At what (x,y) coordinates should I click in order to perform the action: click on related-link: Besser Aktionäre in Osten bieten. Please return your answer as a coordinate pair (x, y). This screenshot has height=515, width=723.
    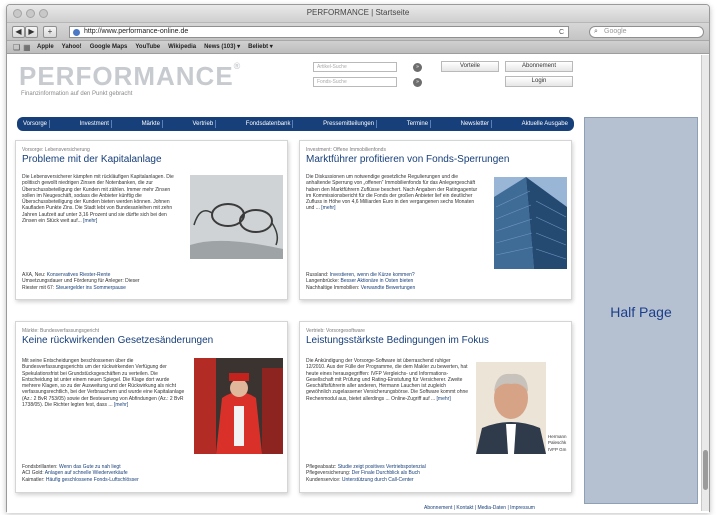
    Looking at the image, I should click on (376, 281).